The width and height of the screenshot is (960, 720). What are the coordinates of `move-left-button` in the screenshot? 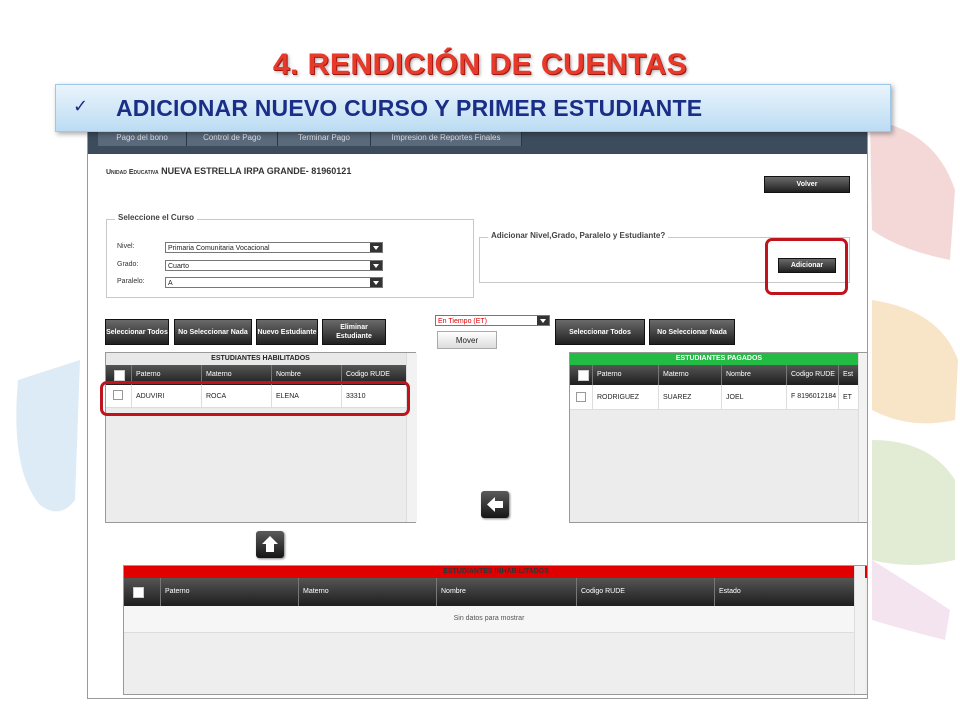 It's located at (495, 504).